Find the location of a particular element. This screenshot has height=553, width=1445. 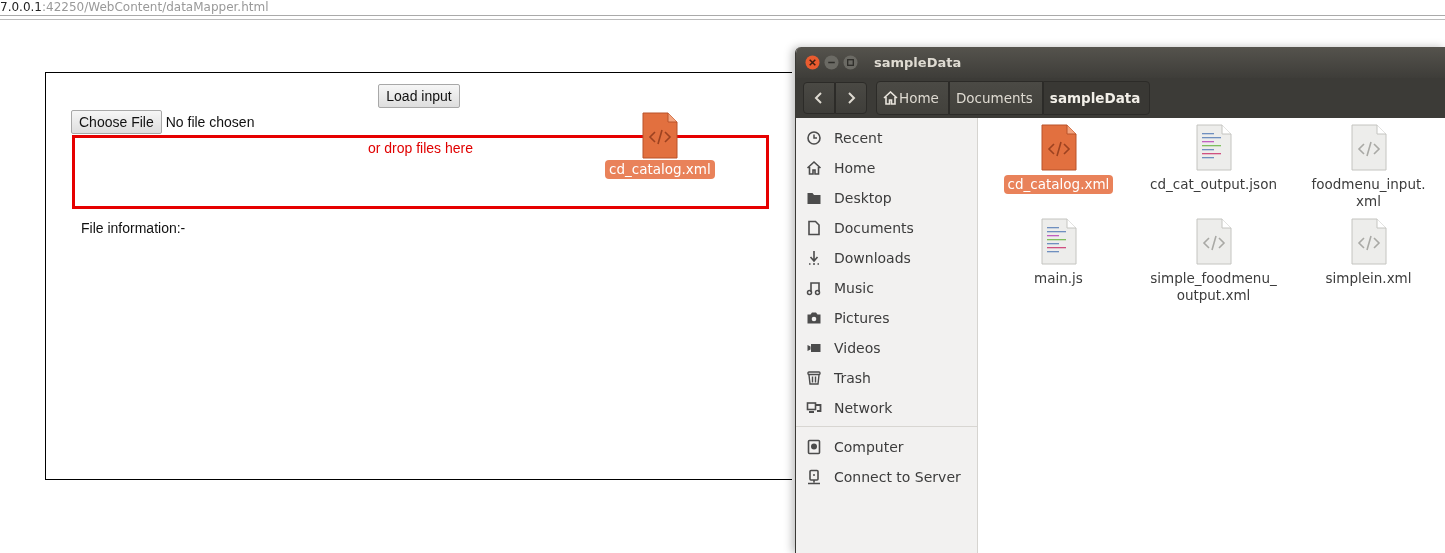

file-information-label: File information:- is located at coordinates (134, 228).